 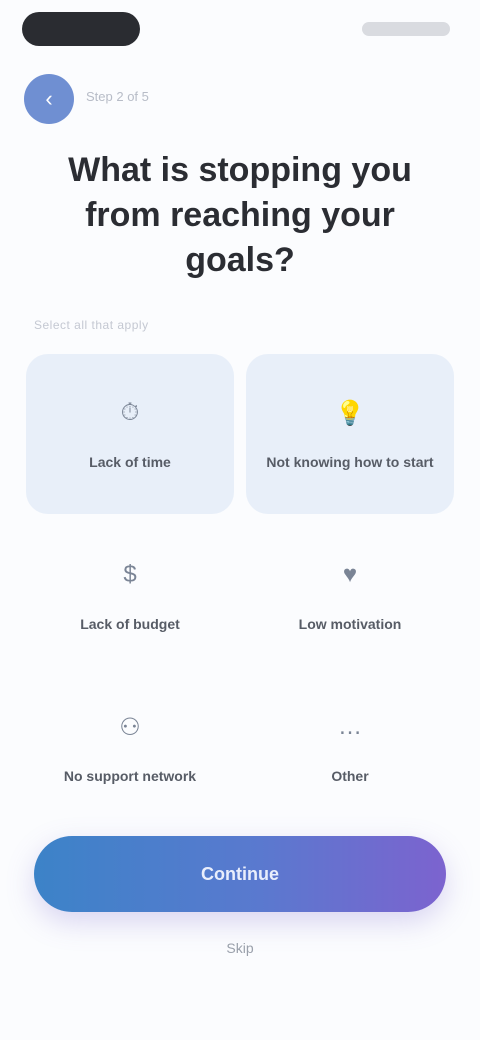 I want to click on option-label: Lack of budget, so click(x=130, y=624).